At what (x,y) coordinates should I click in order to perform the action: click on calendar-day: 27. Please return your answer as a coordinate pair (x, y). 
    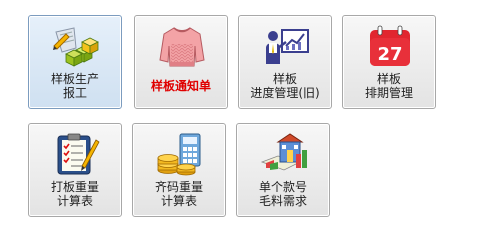
    Looking at the image, I should click on (389, 54).